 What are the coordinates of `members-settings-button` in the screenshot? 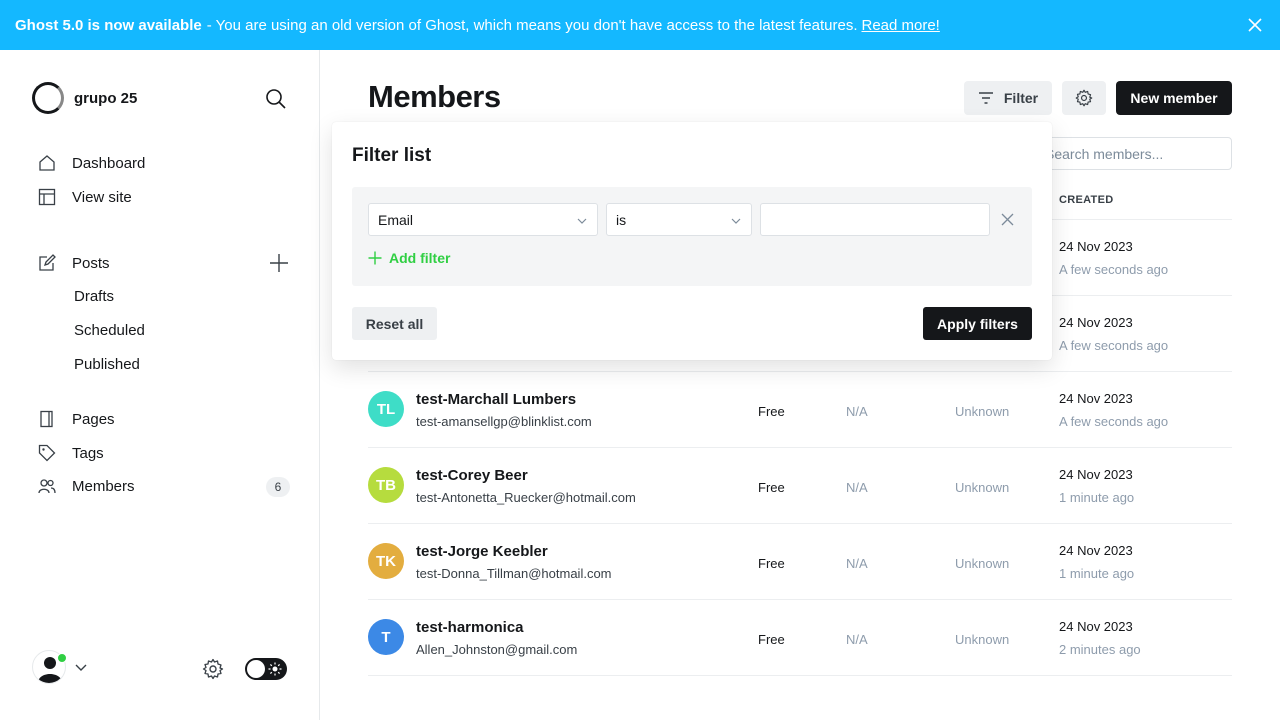 It's located at (1084, 98).